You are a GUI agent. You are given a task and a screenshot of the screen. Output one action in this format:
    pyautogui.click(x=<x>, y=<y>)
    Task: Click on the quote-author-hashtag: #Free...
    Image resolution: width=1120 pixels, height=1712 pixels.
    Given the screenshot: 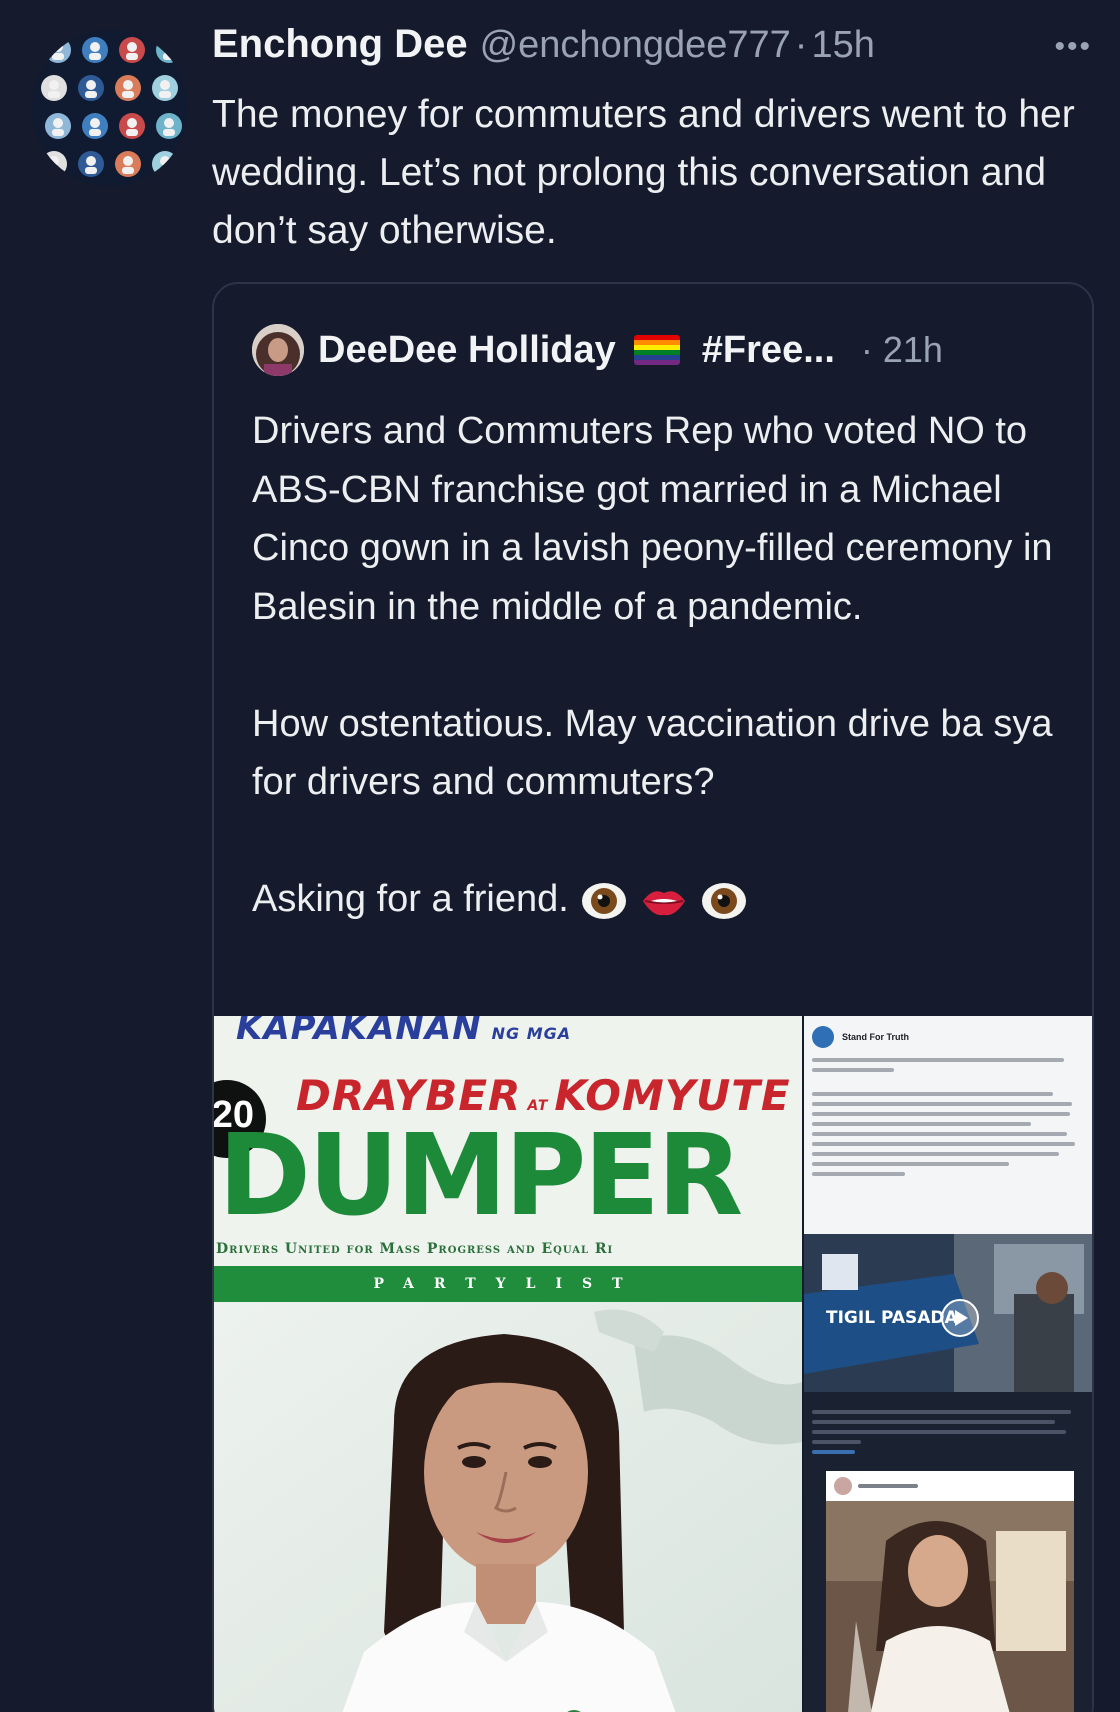 What is the action you would take?
    pyautogui.click(x=768, y=349)
    